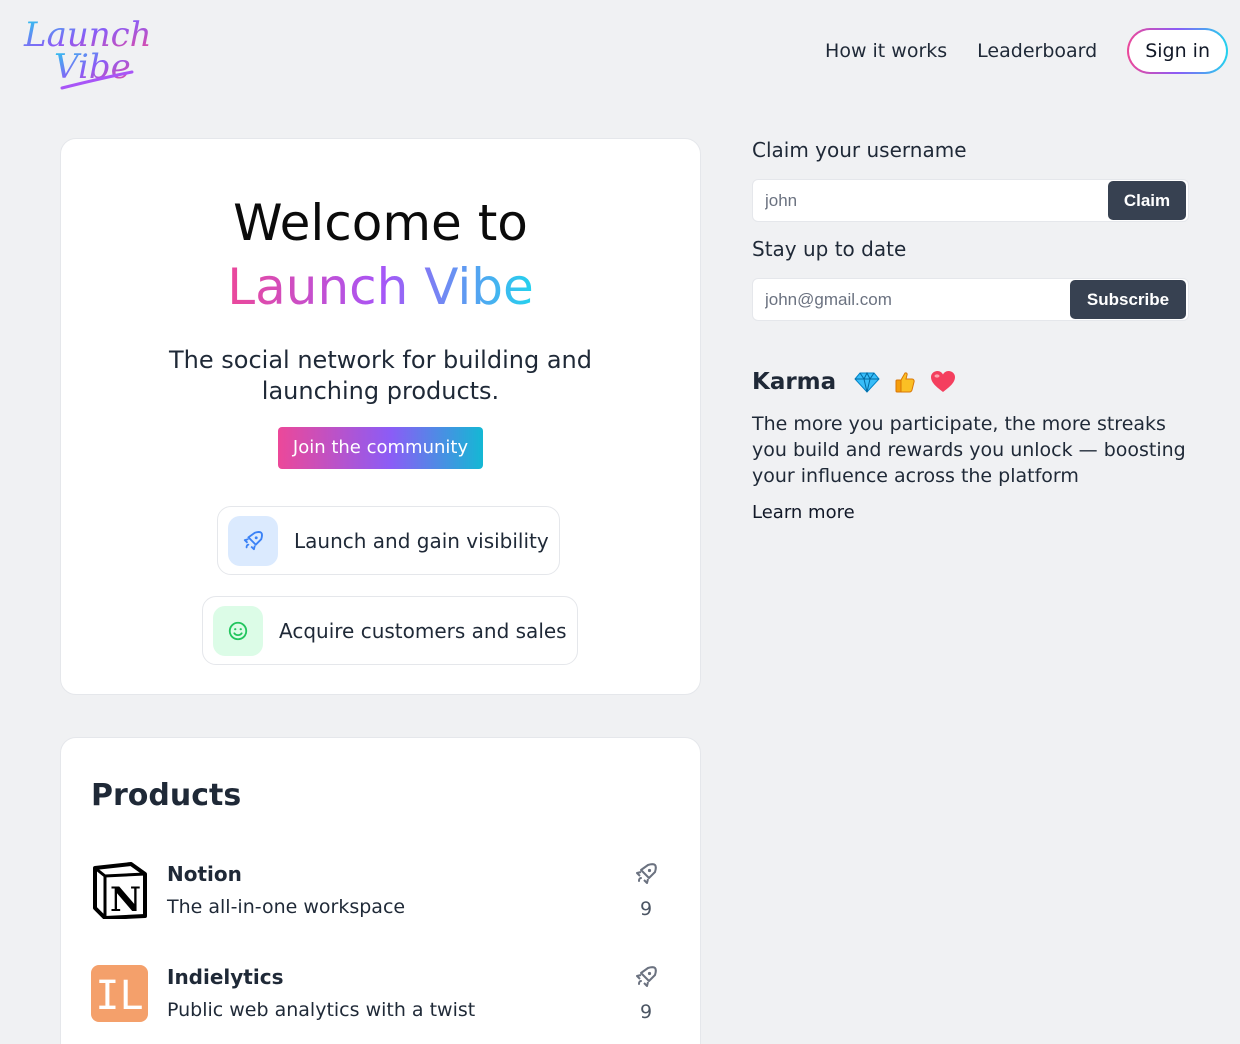  I want to click on signin-border: Sign in, so click(1177, 51).